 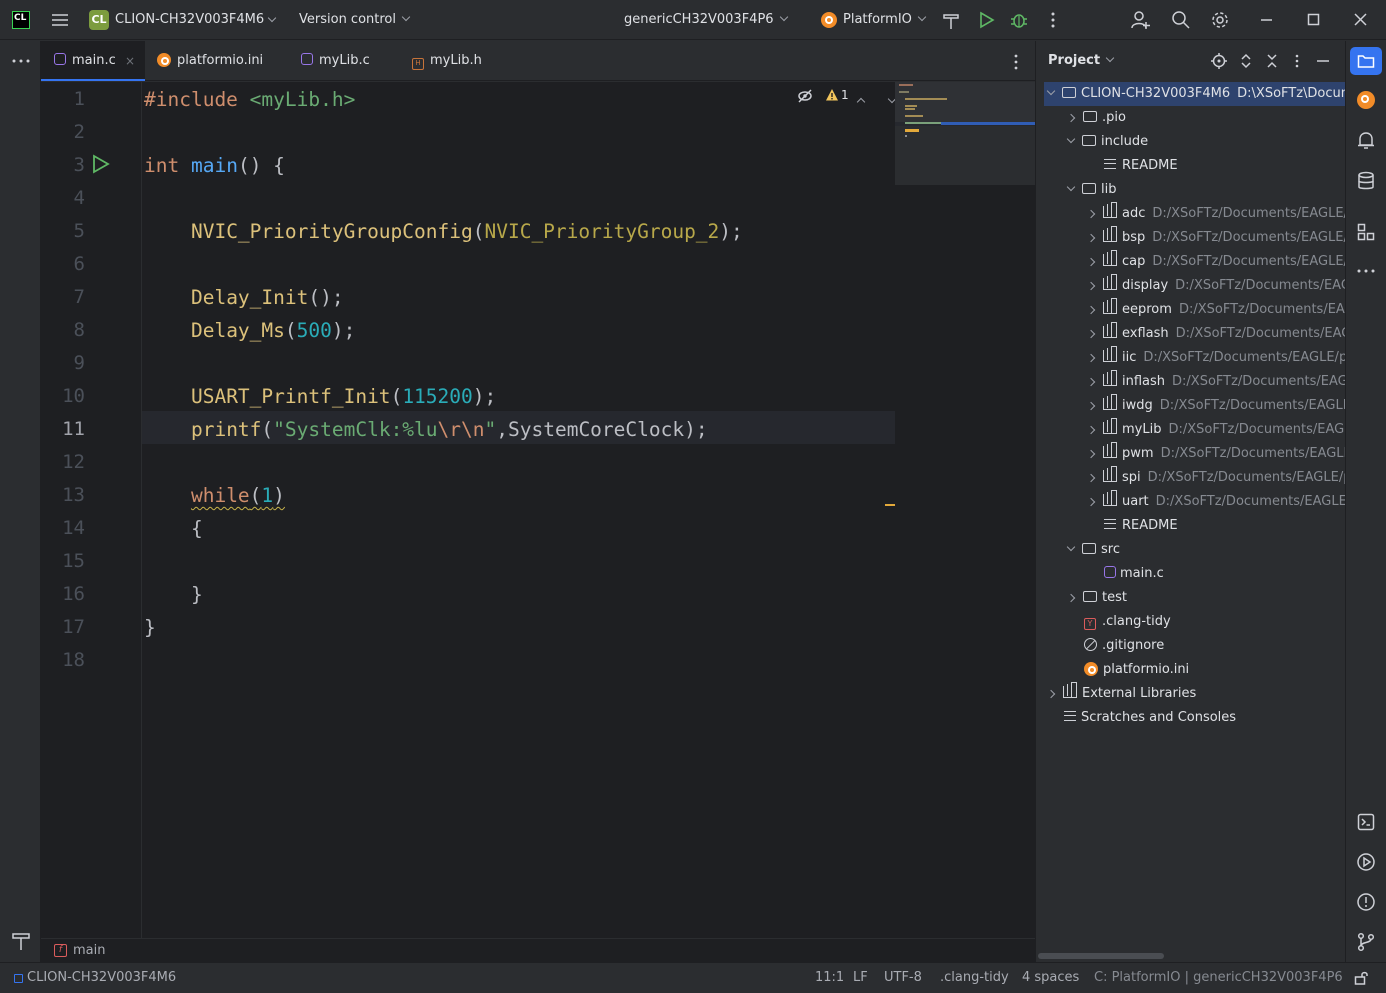 What do you see at coordinates (1215, 382) in the screenshot?
I see `tree-item-library: inflash D:/XSoFTz/Documents/EAGL` at bounding box center [1215, 382].